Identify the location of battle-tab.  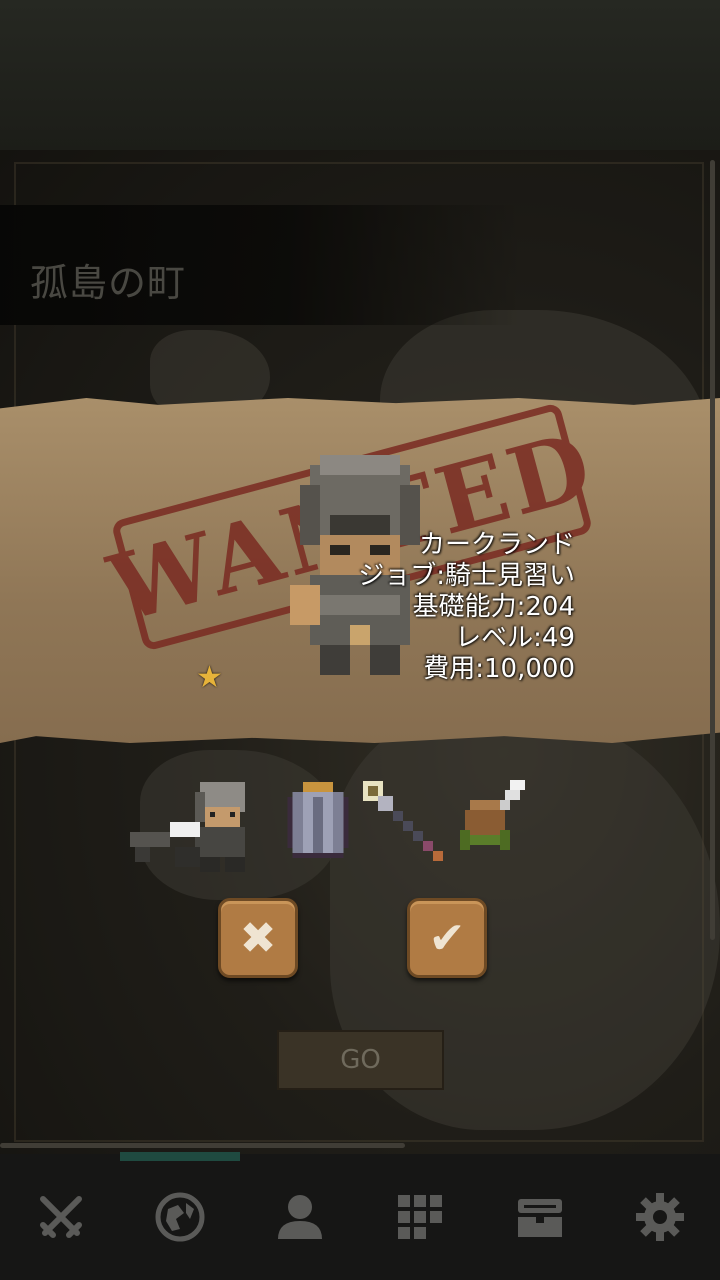
(61, 1217).